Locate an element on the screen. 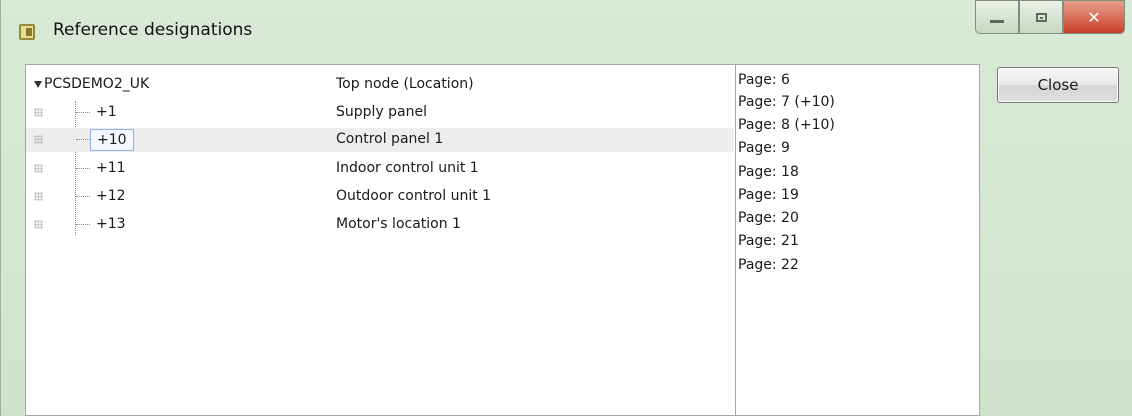 The image size is (1132, 416). tree-expander-icon is located at coordinates (38, 84).